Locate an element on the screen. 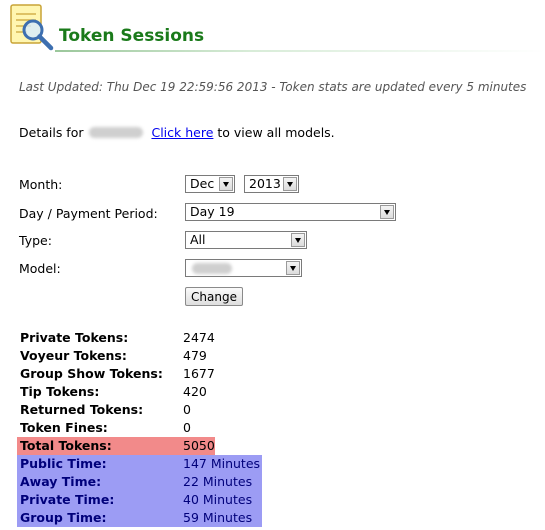 The image size is (545, 530). view-all-models-link: Click here is located at coordinates (182, 132).